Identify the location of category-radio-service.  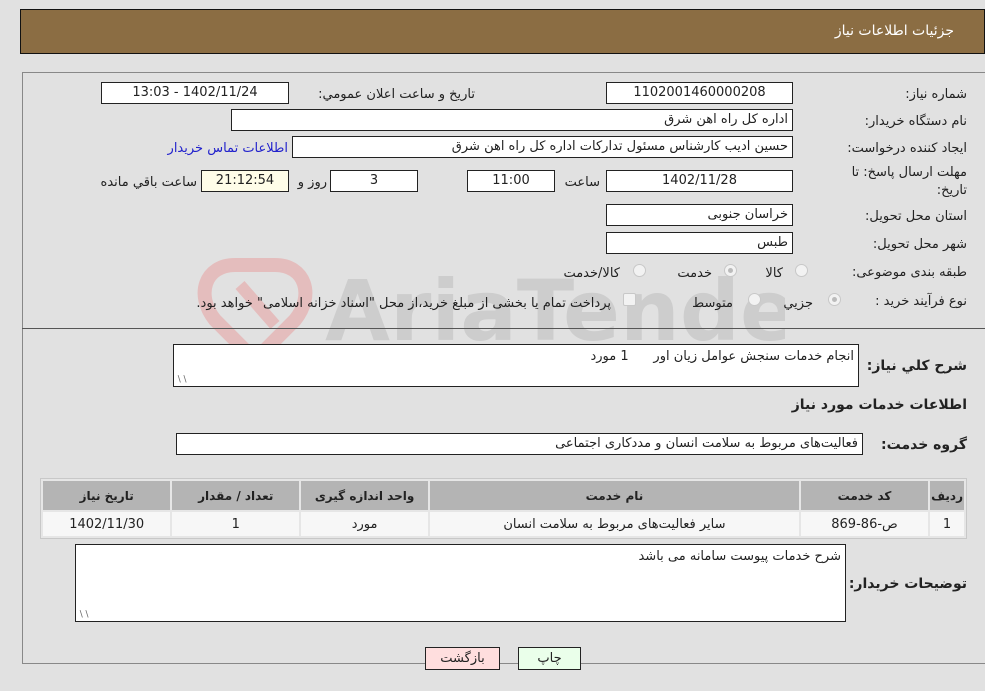
(730, 270).